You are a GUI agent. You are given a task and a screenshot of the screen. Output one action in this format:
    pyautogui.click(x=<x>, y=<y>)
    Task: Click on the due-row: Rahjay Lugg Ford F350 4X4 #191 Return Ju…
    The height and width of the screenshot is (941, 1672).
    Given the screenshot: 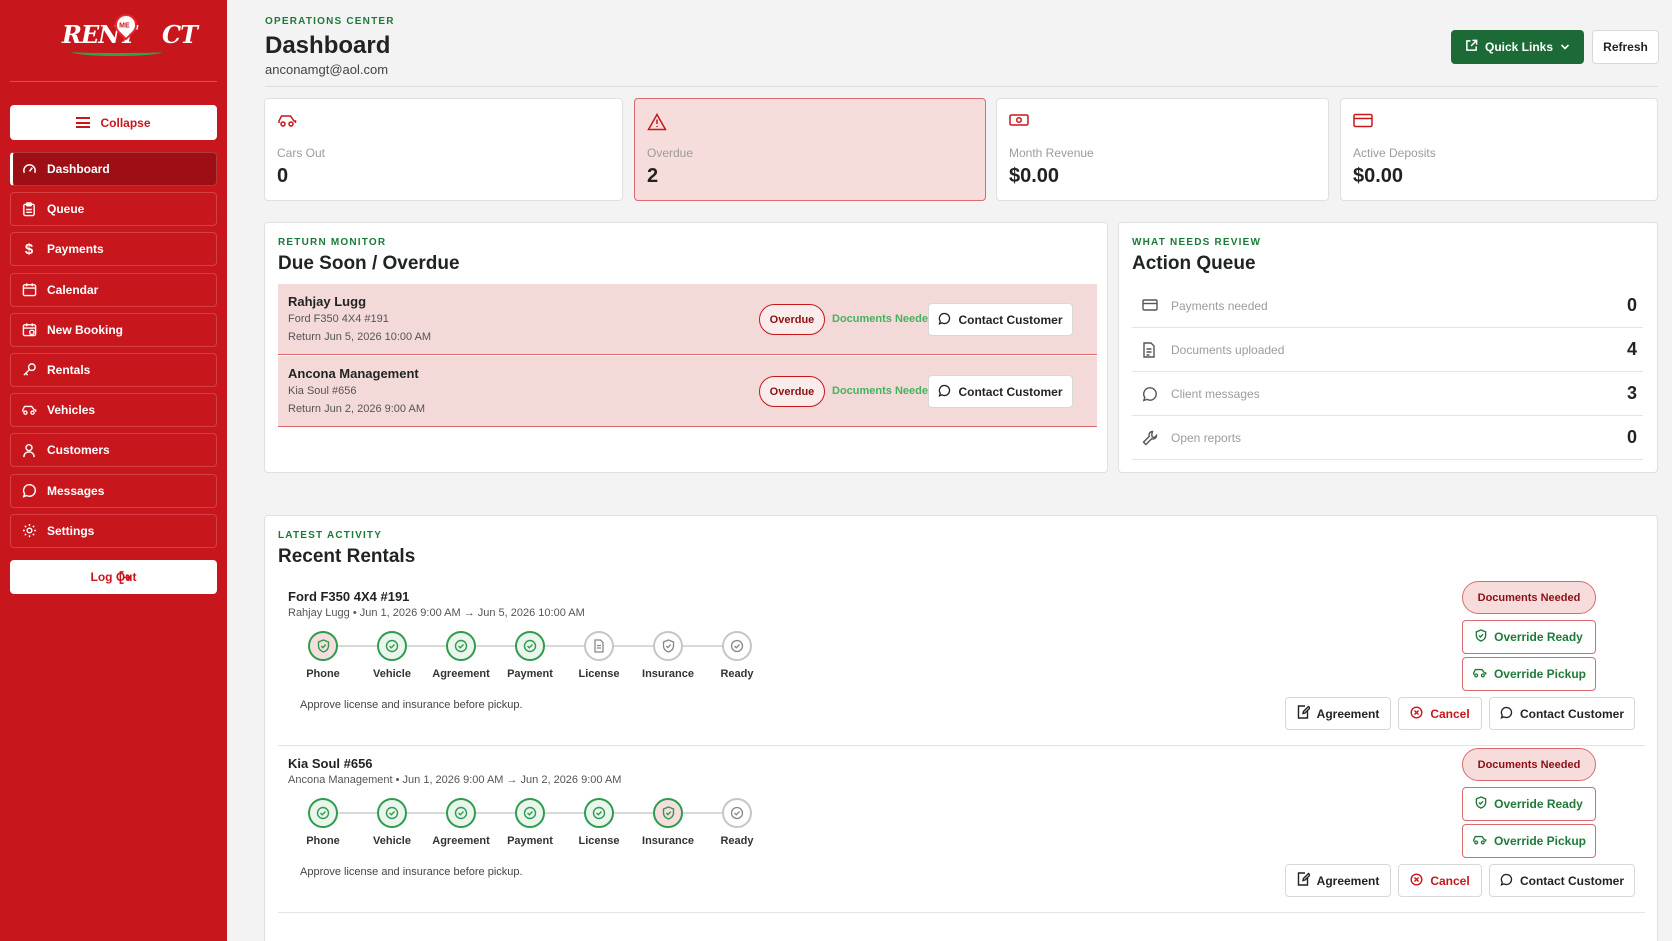 What is the action you would take?
    pyautogui.click(x=687, y=319)
    